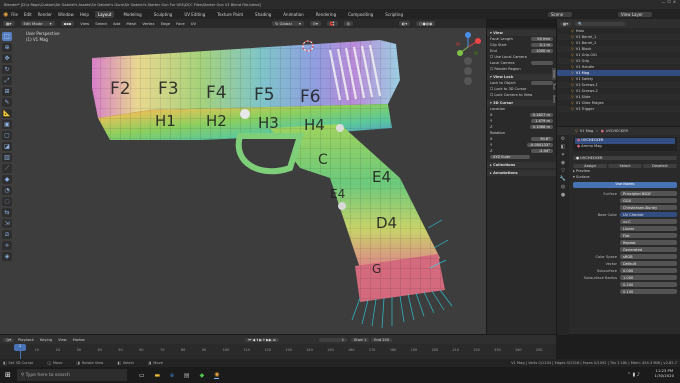  Describe the element at coordinates (542, 39) in the screenshot. I see `focal-length-field: 50 mm` at that location.